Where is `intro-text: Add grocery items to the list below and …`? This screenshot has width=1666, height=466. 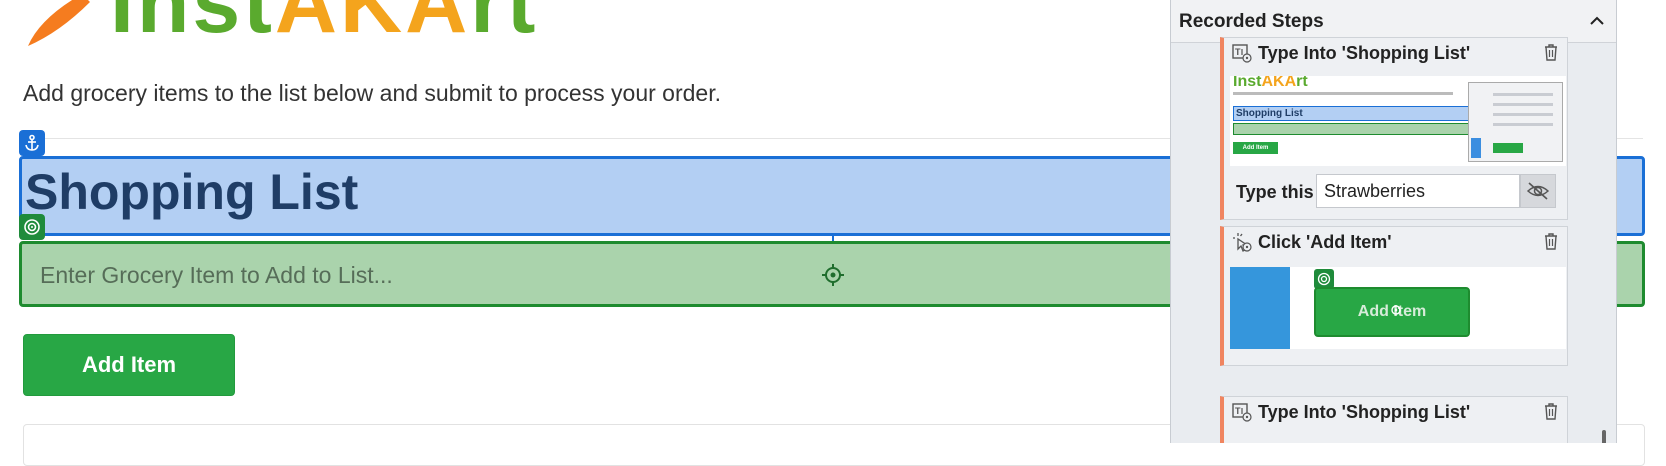 intro-text: Add grocery items to the list below and … is located at coordinates (372, 93).